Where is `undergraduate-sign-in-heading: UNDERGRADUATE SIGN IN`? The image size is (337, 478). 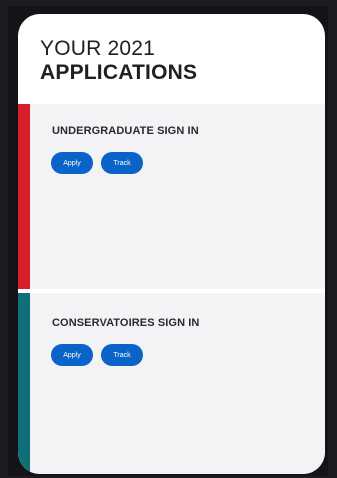 undergraduate-sign-in-heading: UNDERGRADUATE SIGN IN is located at coordinates (125, 131).